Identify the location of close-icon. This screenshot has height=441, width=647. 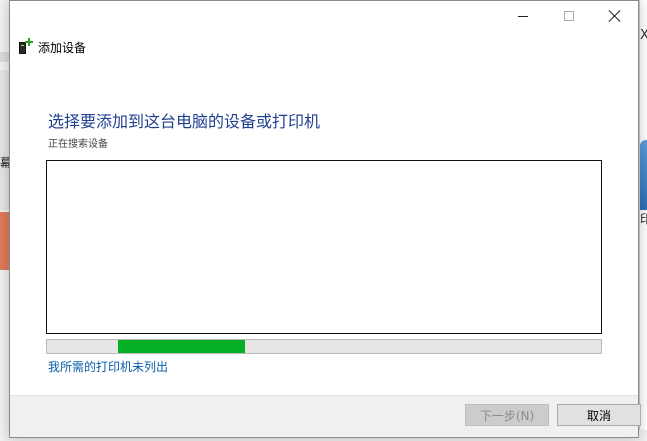
(615, 16).